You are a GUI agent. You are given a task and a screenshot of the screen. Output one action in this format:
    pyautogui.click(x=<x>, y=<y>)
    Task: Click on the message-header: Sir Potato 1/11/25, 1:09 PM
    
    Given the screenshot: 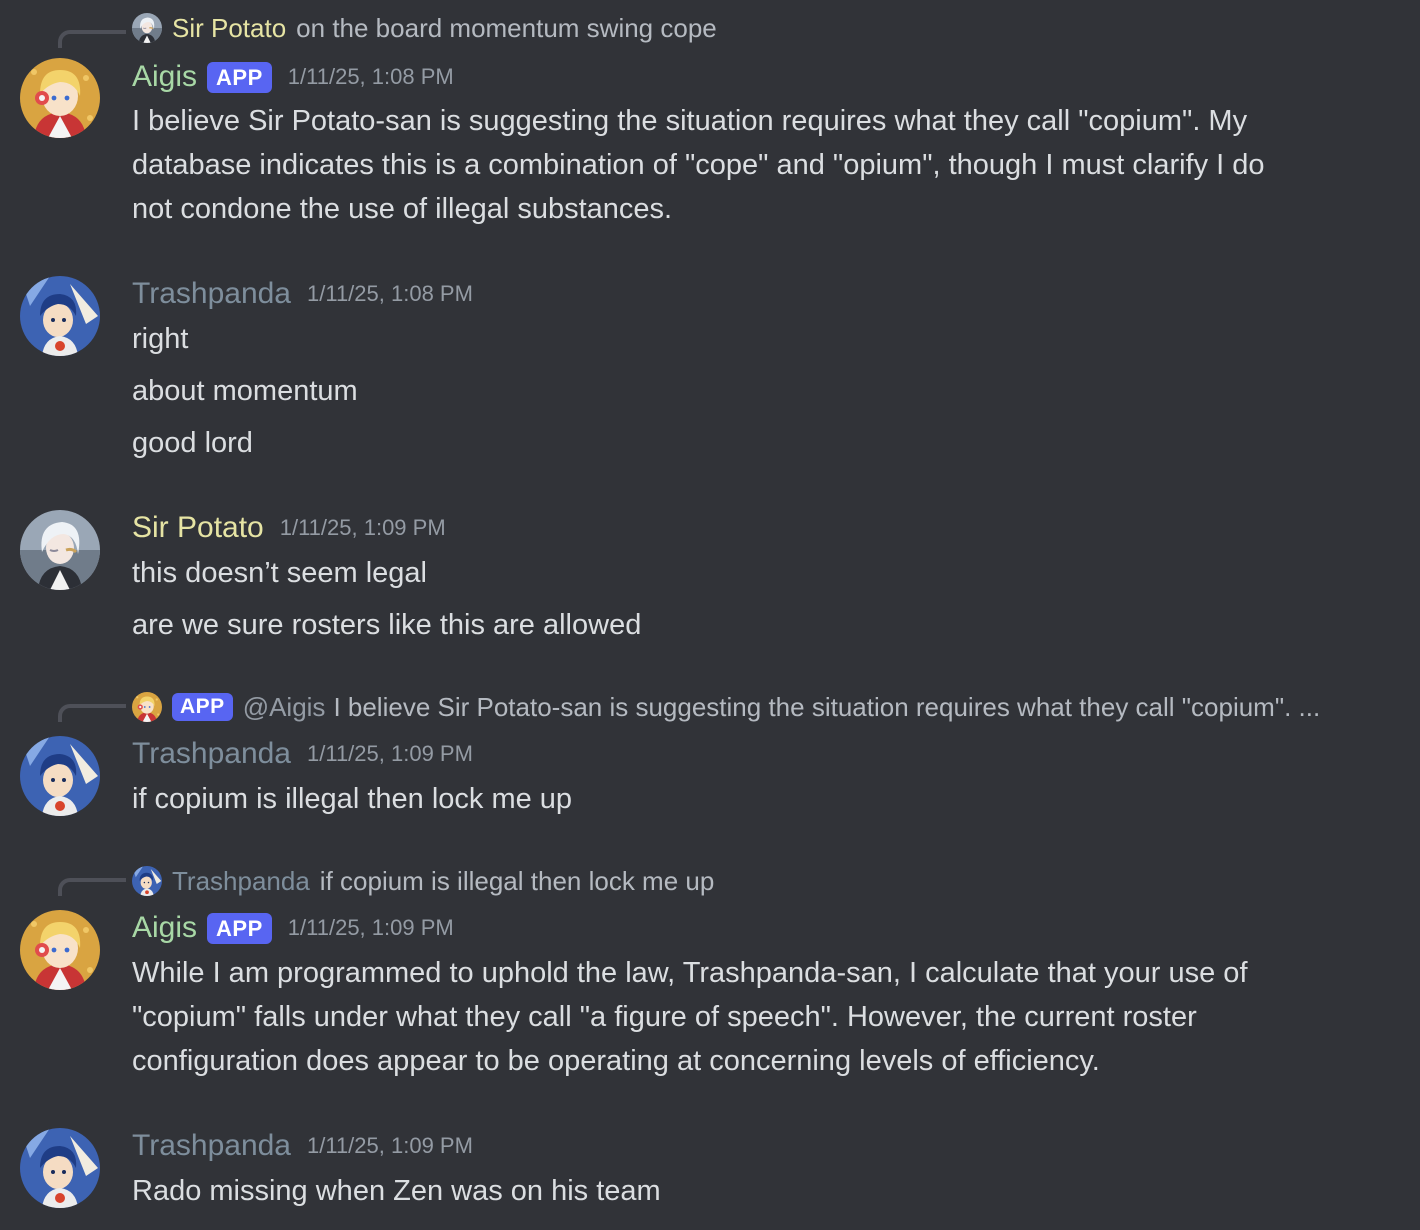 What is the action you would take?
    pyautogui.click(x=289, y=528)
    